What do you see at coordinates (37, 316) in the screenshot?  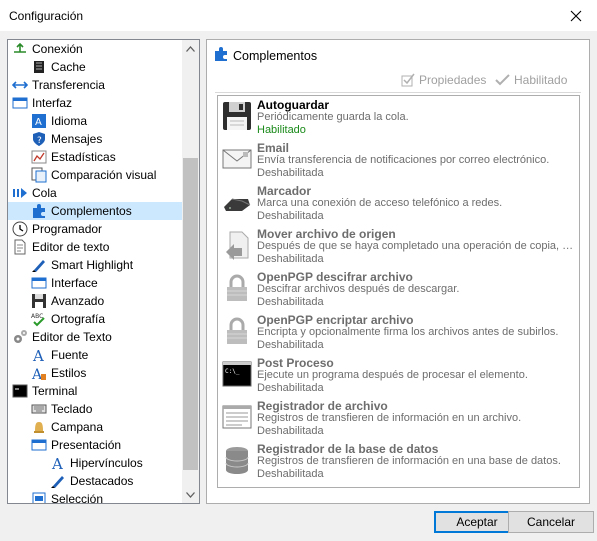 I see `svg-text: ABC` at bounding box center [37, 316].